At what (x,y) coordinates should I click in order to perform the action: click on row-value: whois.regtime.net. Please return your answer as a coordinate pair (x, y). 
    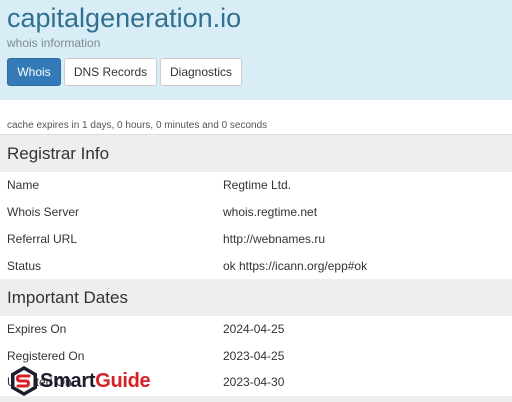
    Looking at the image, I should click on (270, 212).